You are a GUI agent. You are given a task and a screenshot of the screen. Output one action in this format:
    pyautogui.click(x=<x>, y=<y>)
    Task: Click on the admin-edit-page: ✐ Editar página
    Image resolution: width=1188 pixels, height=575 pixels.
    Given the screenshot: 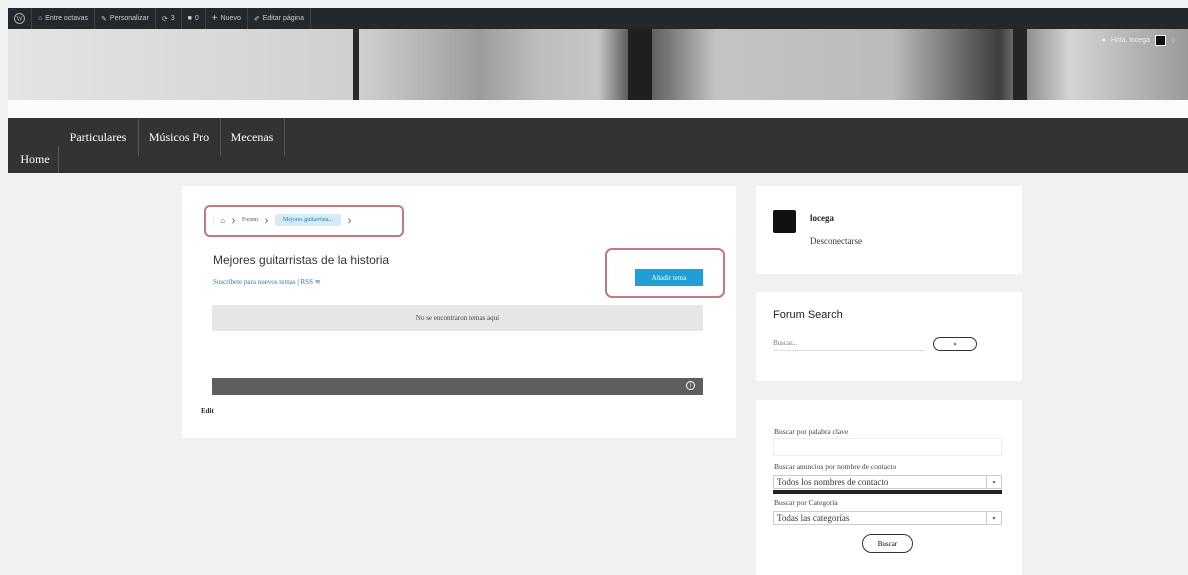 What is the action you would take?
    pyautogui.click(x=279, y=18)
    